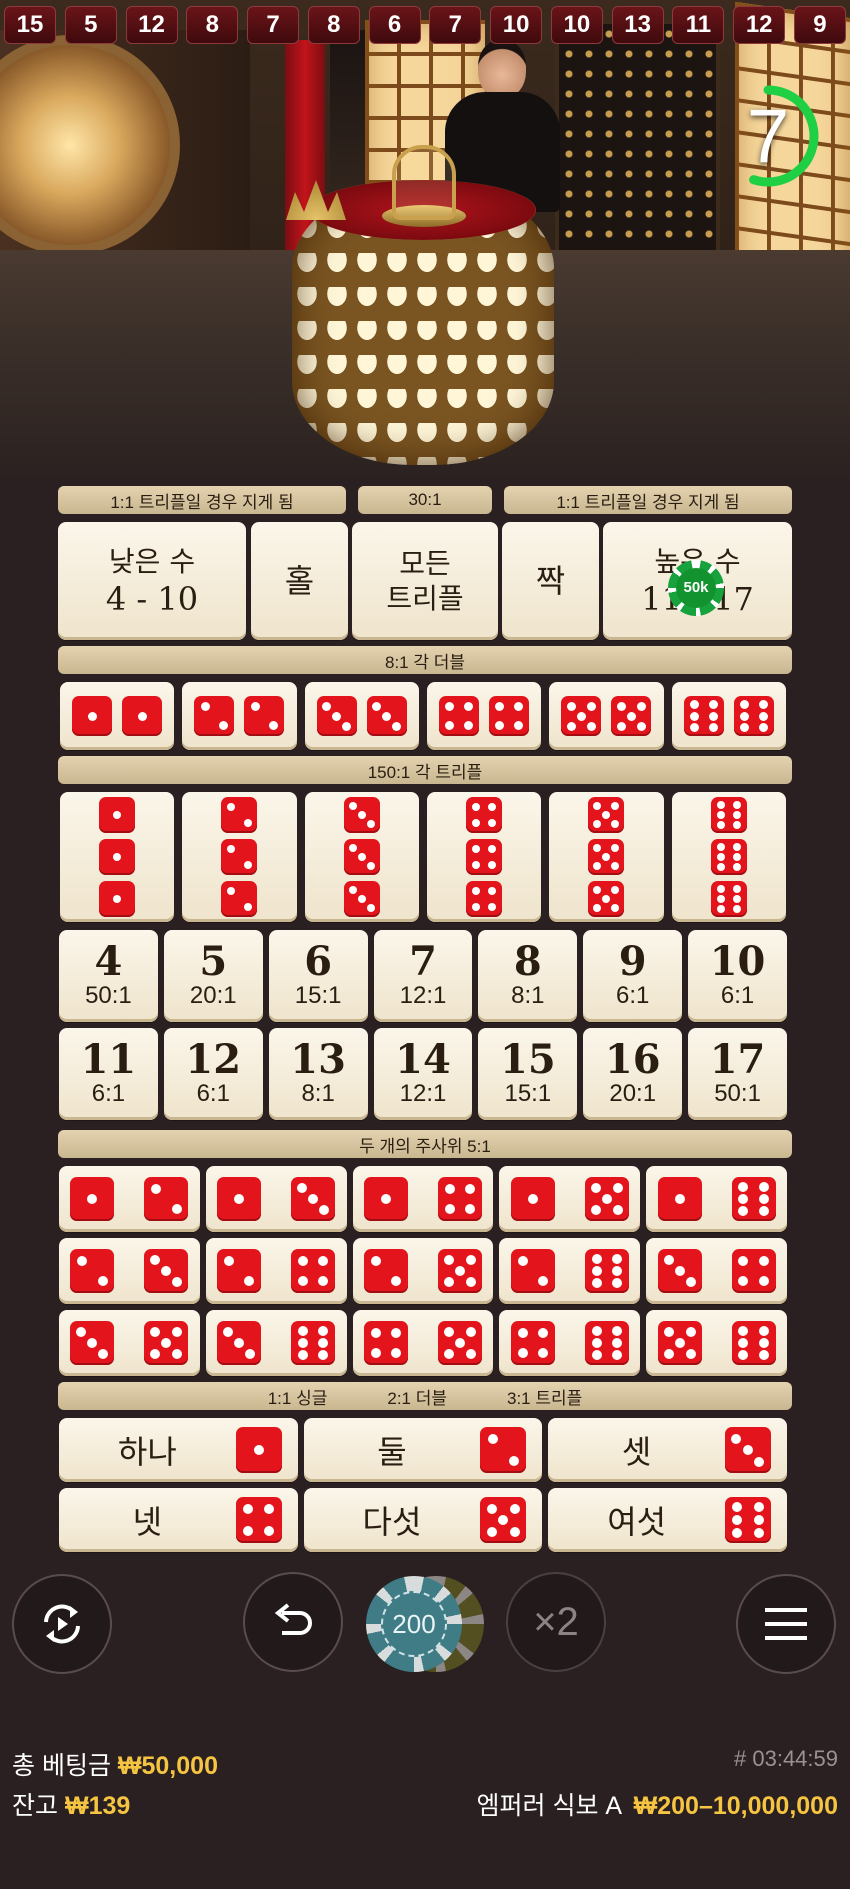  I want to click on bet-single-4: 넷, so click(178, 1520).